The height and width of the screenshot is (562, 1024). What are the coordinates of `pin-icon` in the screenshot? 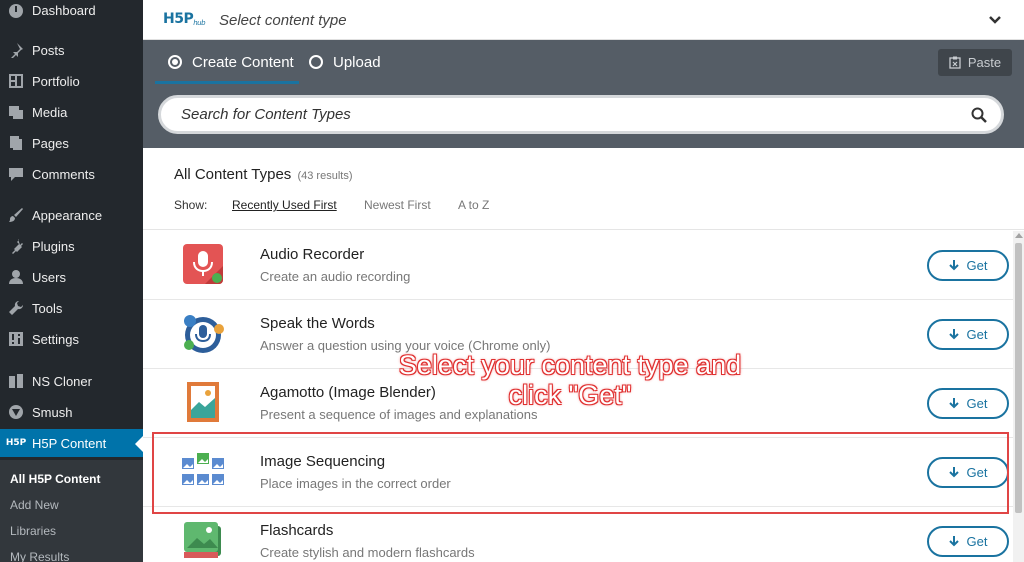 It's located at (16, 50).